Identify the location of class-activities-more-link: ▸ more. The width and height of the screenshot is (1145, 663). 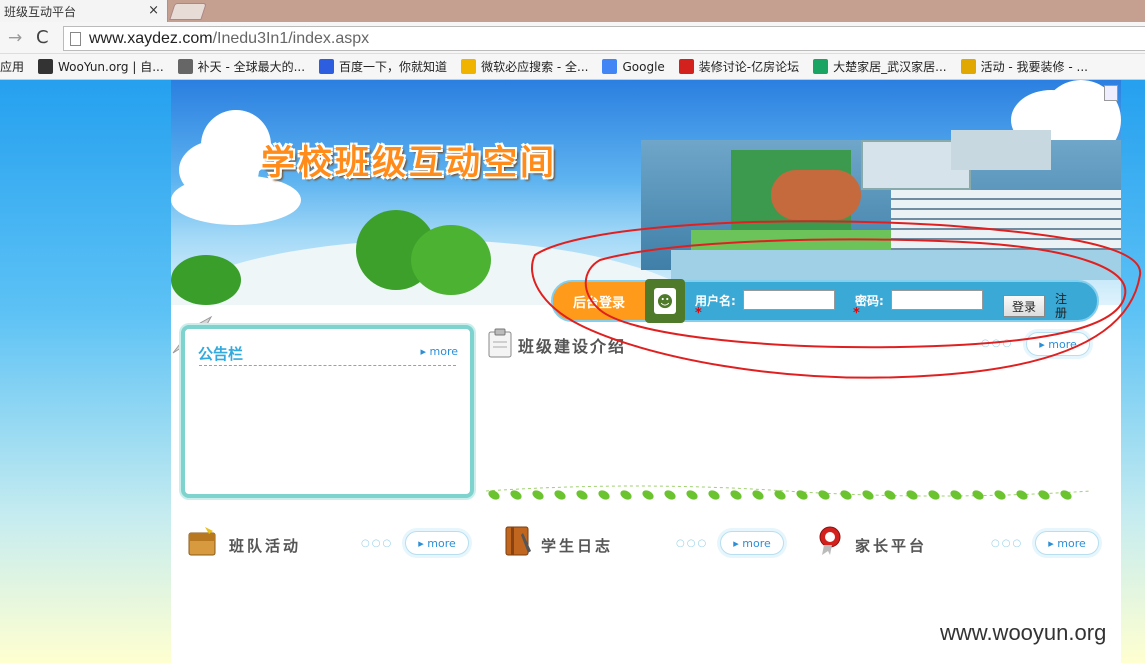
(437, 543).